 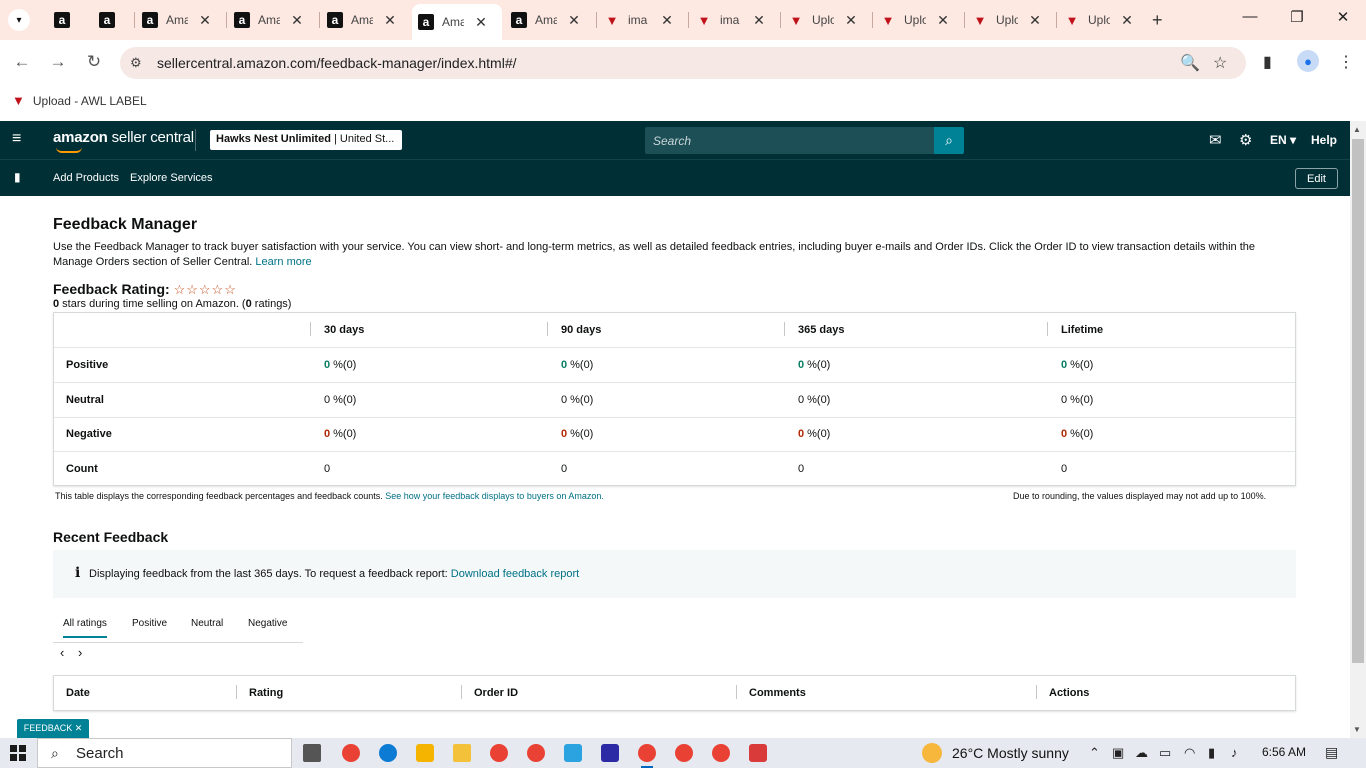 I want to click on chrome-icon, so click(x=351, y=753).